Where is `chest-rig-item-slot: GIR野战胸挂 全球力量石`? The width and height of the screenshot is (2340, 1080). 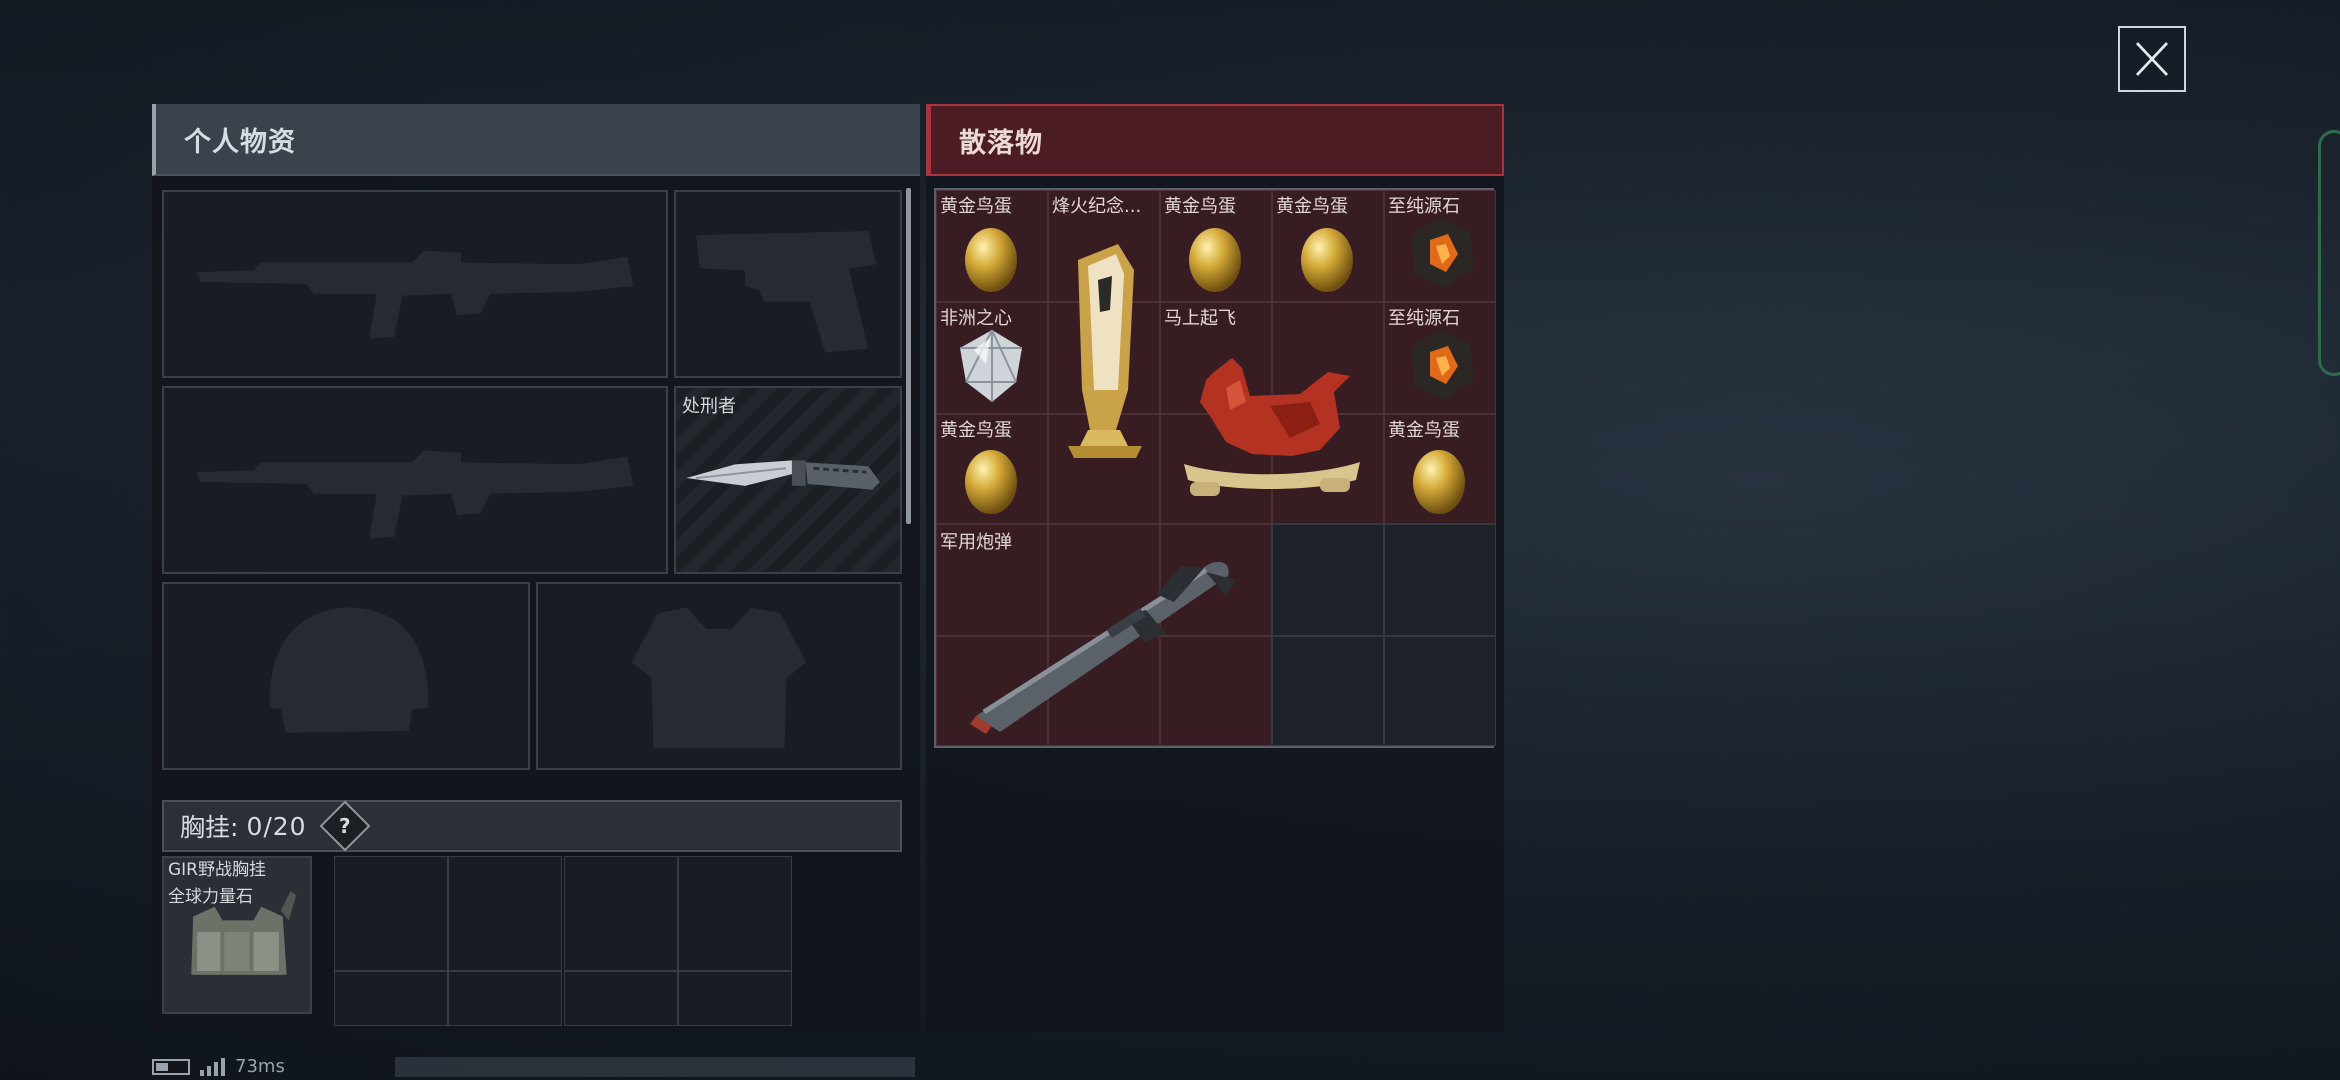 chest-rig-item-slot: GIR野战胸挂 全球力量石 is located at coordinates (237, 935).